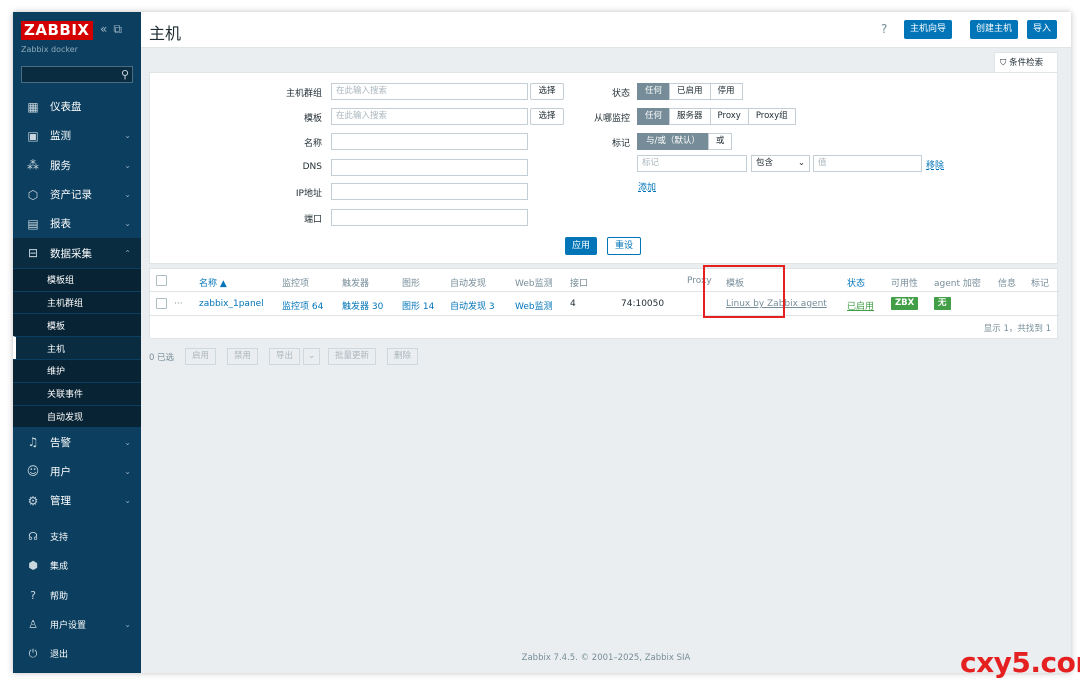 Image resolution: width=1080 pixels, height=685 pixels. I want to click on status-toggle: 已启用, so click(860, 305).